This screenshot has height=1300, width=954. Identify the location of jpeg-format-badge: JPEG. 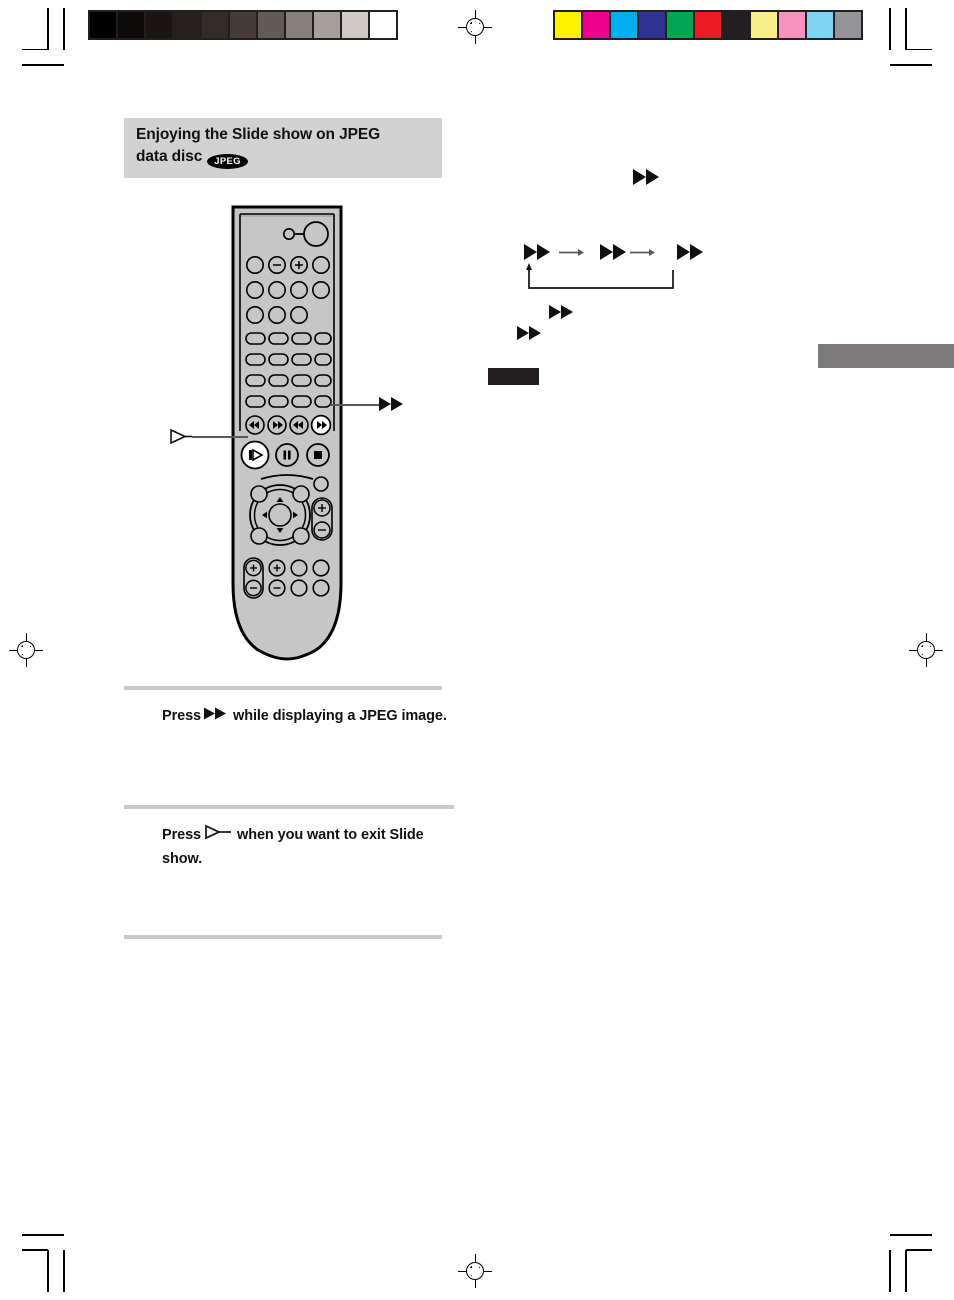
(227, 161).